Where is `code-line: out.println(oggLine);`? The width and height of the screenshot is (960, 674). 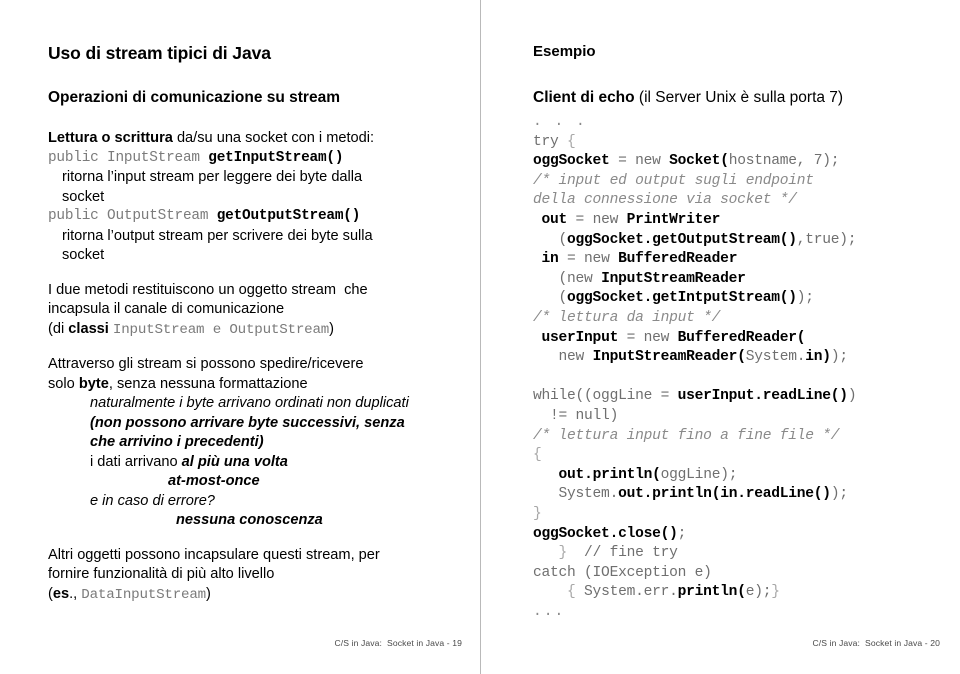 code-line: out.println(oggLine); is located at coordinates (648, 474).